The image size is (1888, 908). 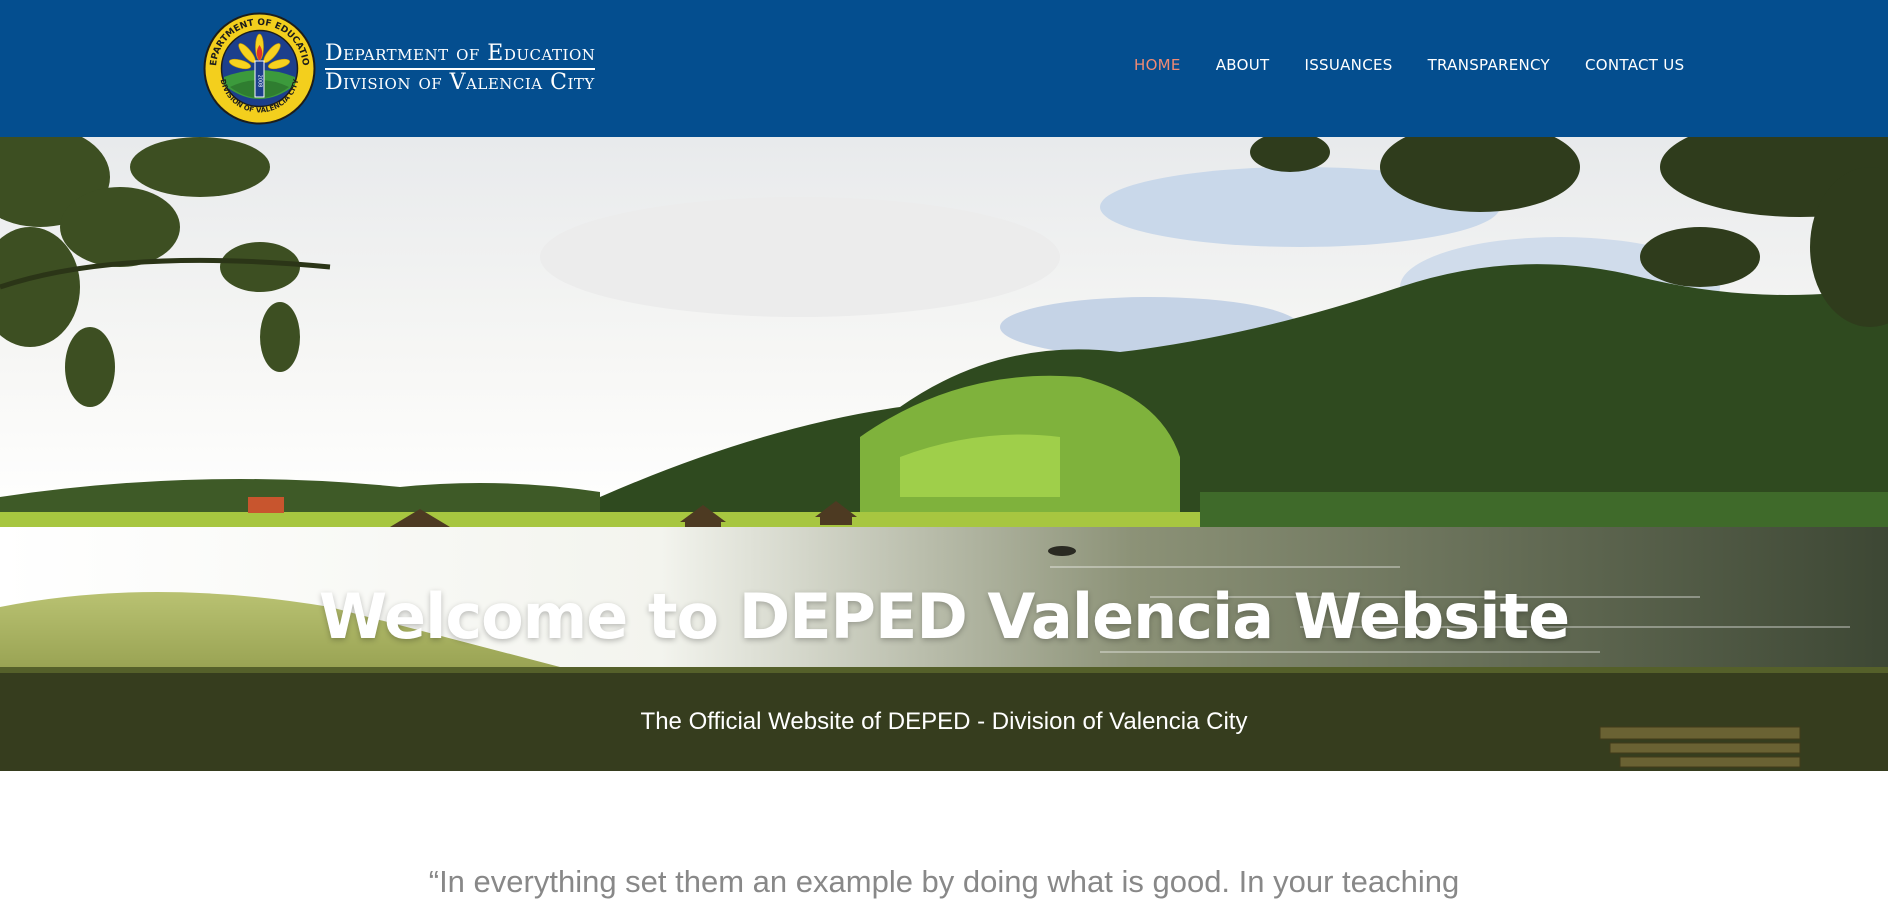 What do you see at coordinates (1243, 65) in the screenshot?
I see `nav-about: ABOUT` at bounding box center [1243, 65].